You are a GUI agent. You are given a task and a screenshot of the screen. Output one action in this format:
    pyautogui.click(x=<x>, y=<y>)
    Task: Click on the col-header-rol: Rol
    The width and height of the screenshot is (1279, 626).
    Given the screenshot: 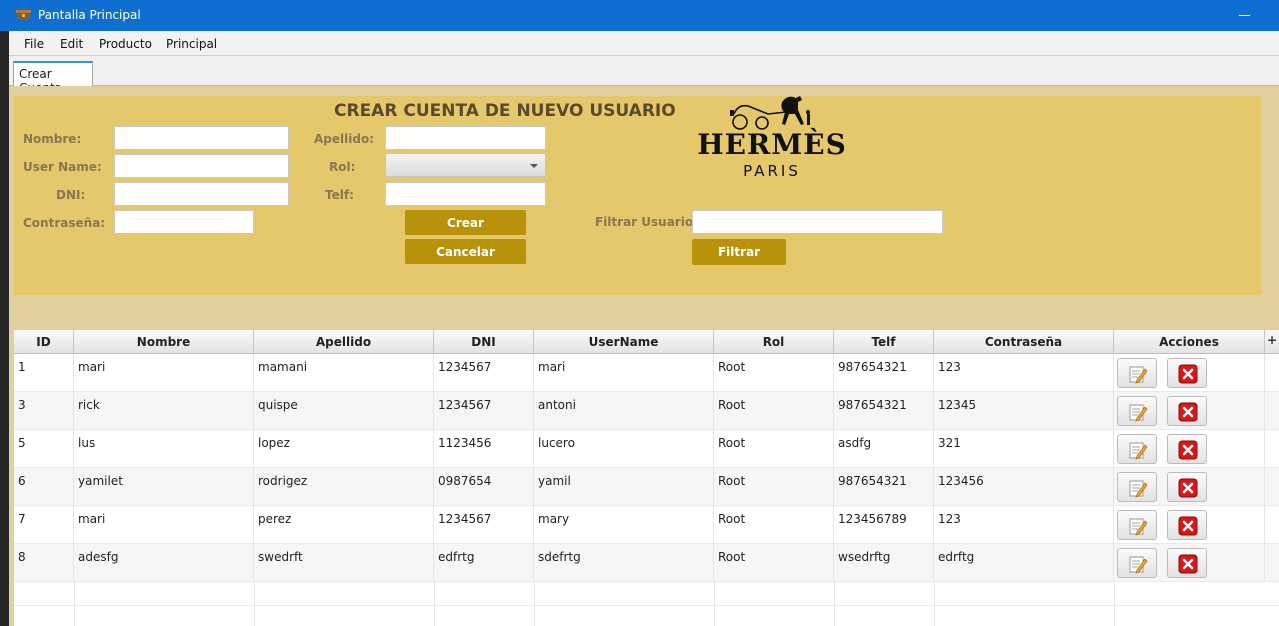 What is the action you would take?
    pyautogui.click(x=774, y=342)
    